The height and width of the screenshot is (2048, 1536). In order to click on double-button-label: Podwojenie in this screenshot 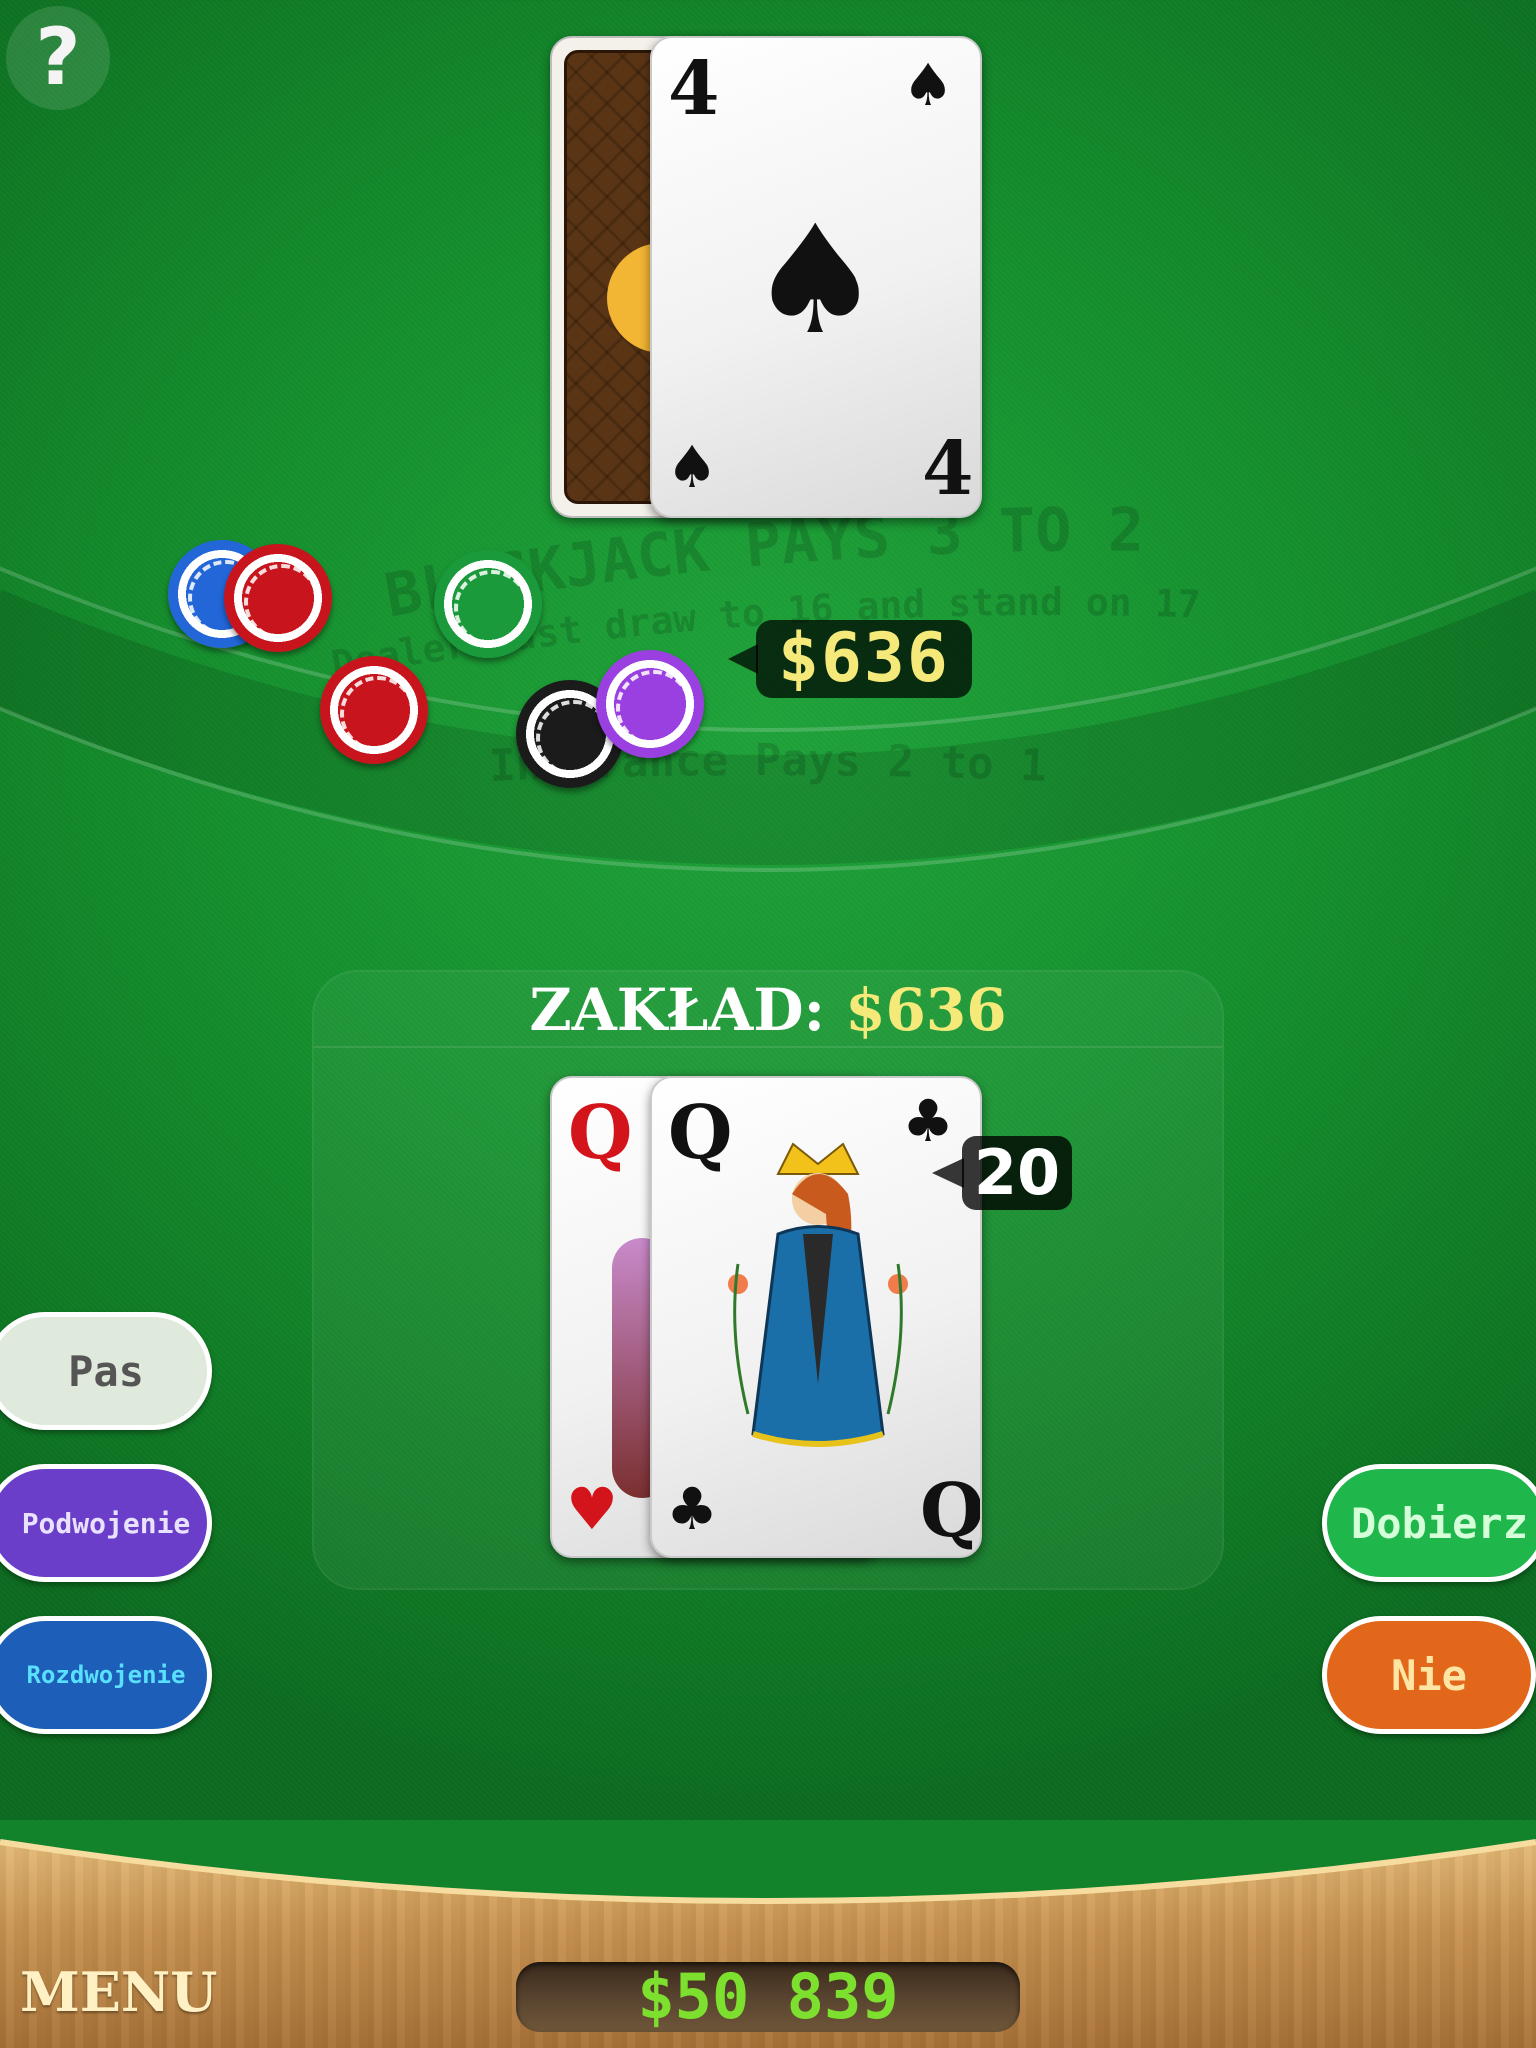, I will do `click(106, 1523)`.